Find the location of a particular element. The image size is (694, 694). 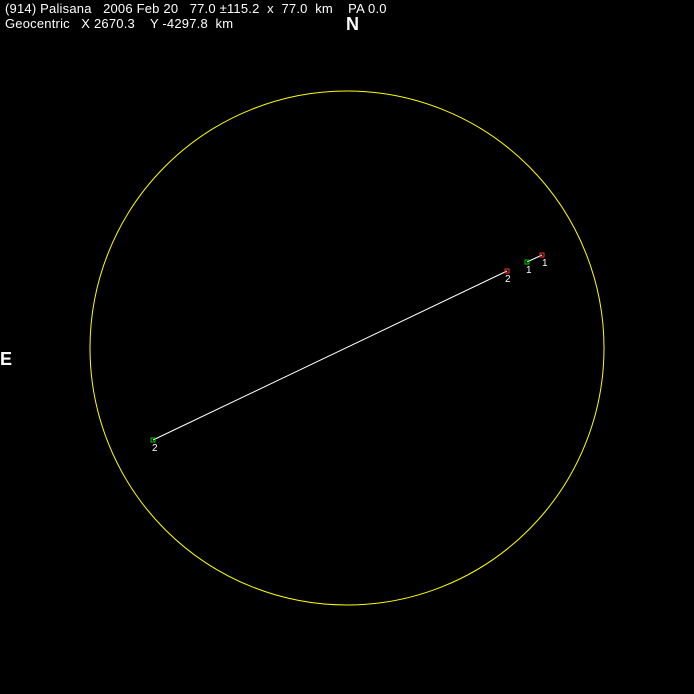

chord-2: 2 2 is located at coordinates (330, 361).